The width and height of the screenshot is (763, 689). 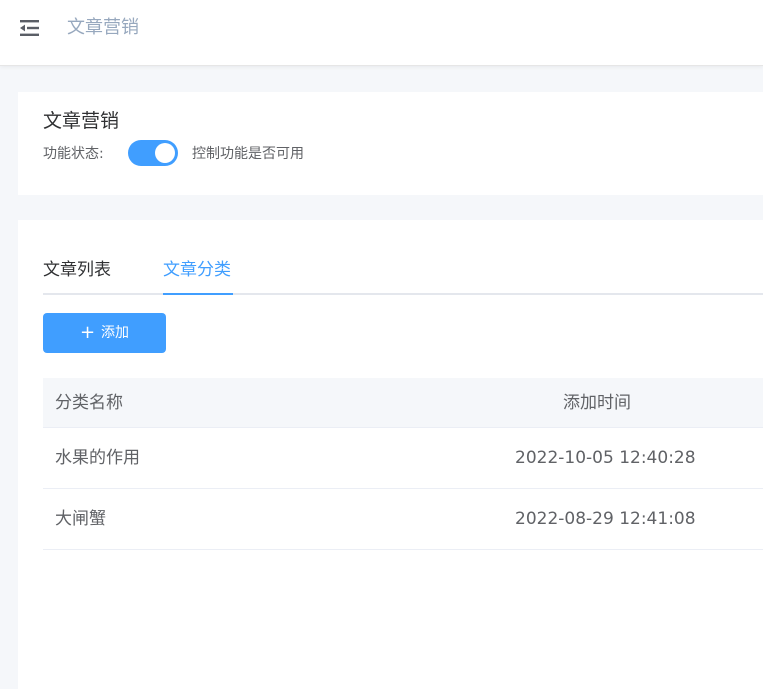 What do you see at coordinates (77, 270) in the screenshot?
I see `tab-article-list: 文章列表` at bounding box center [77, 270].